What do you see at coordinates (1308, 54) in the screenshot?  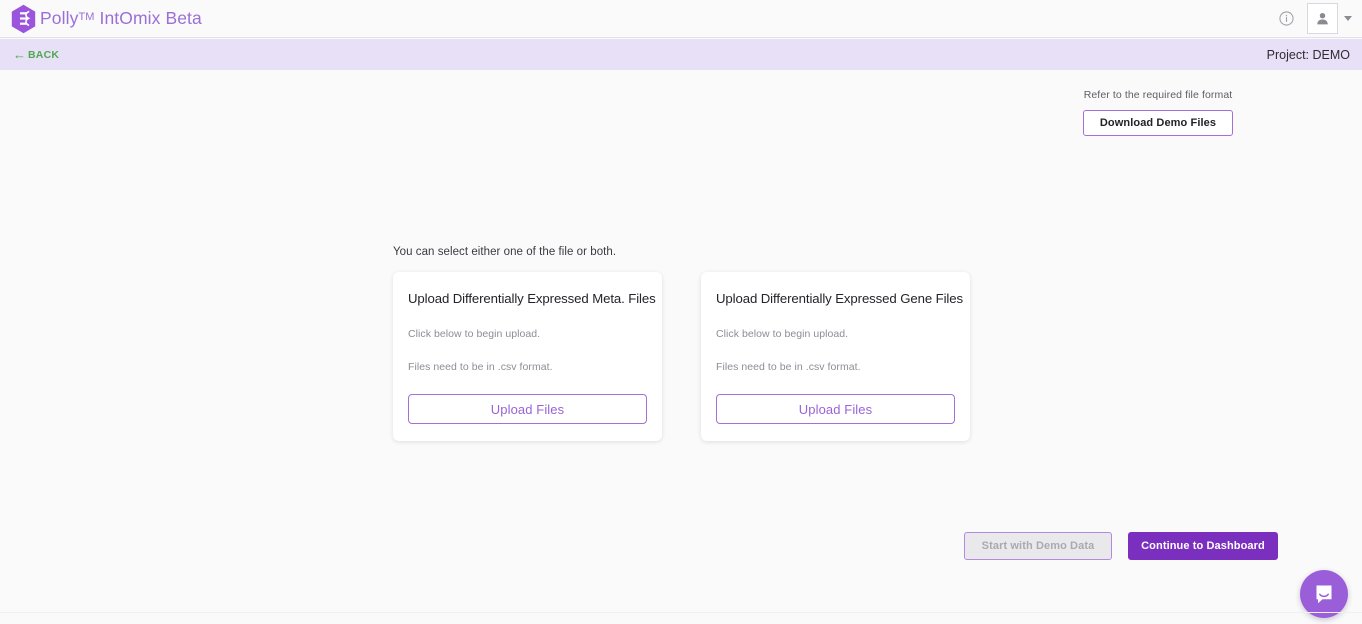 I see `project-name-label: Project: DEMO` at bounding box center [1308, 54].